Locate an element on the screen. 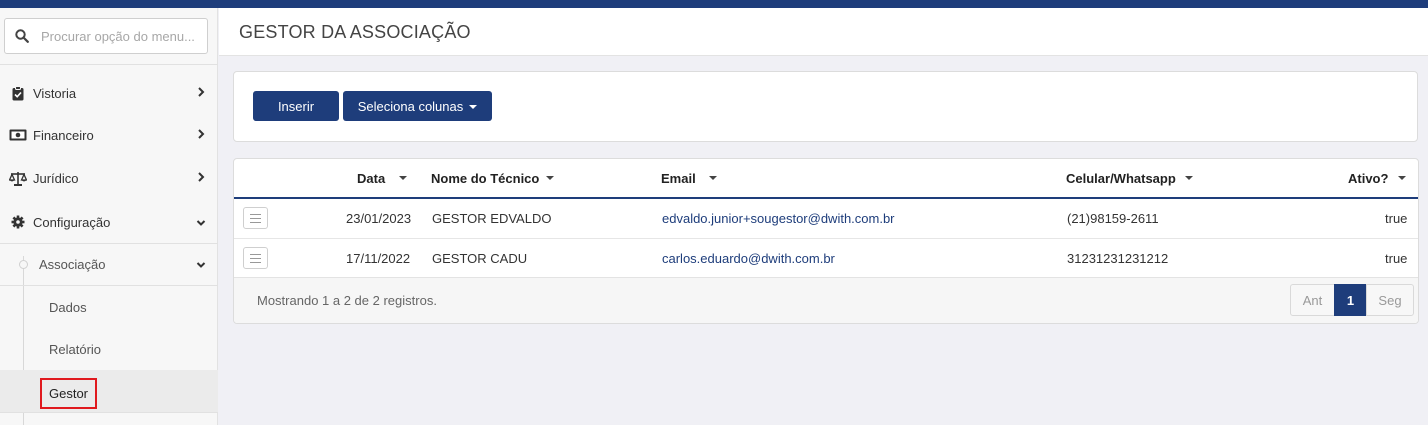 The height and width of the screenshot is (425, 1428). sidebar-item-gestor is located at coordinates (109, 391).